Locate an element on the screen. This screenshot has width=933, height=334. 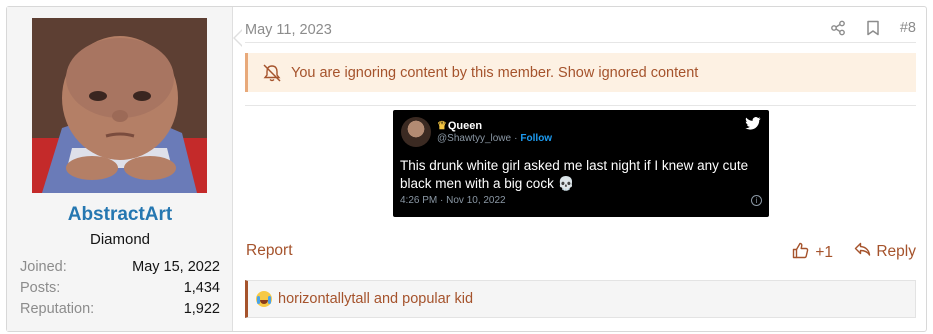
avatar is located at coordinates (119, 105).